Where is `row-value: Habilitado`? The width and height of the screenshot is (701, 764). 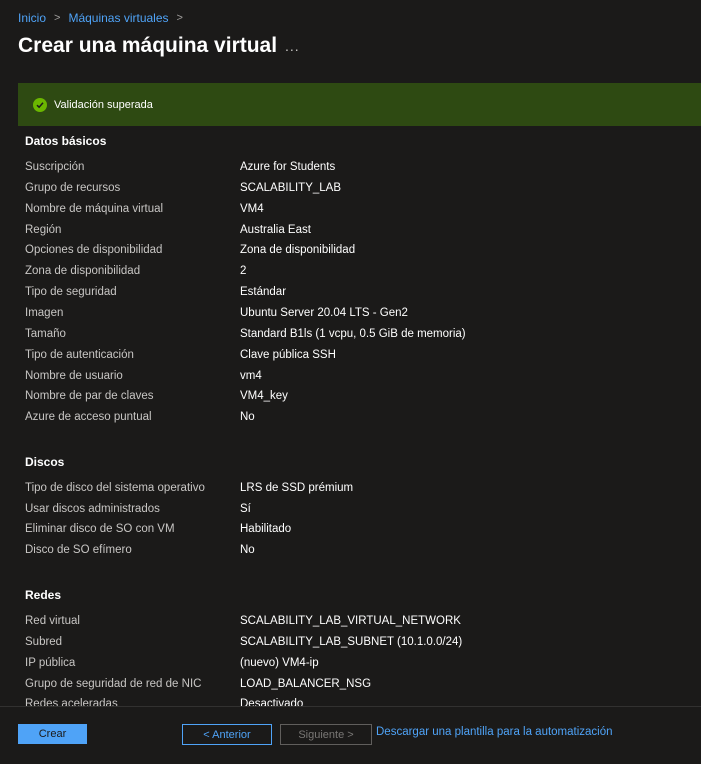
row-value: Habilitado is located at coordinates (266, 529).